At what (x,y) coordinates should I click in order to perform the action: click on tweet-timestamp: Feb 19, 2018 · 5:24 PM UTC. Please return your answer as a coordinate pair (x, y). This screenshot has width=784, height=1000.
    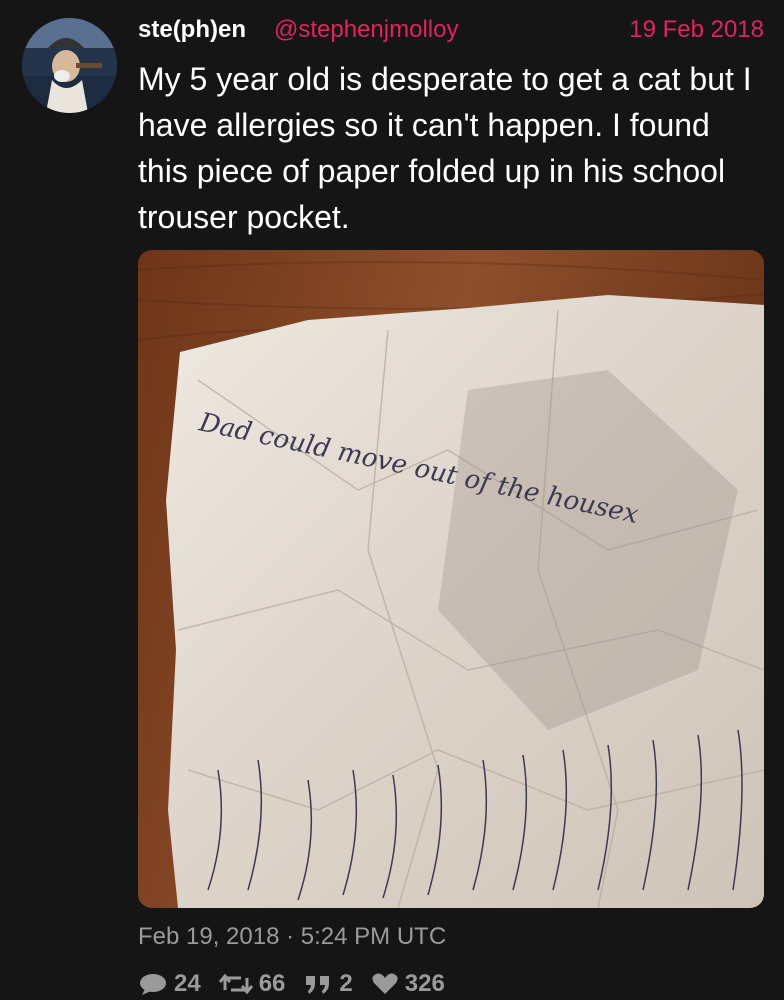
    Looking at the image, I should click on (292, 937).